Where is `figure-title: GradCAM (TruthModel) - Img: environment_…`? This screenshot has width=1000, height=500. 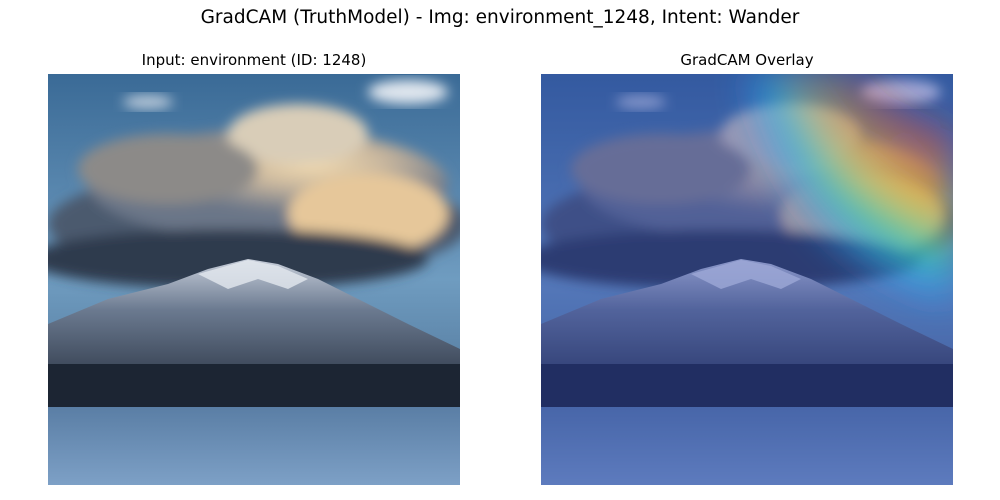
figure-title: GradCAM (TruthModel) - Img: environment_… is located at coordinates (500, 17).